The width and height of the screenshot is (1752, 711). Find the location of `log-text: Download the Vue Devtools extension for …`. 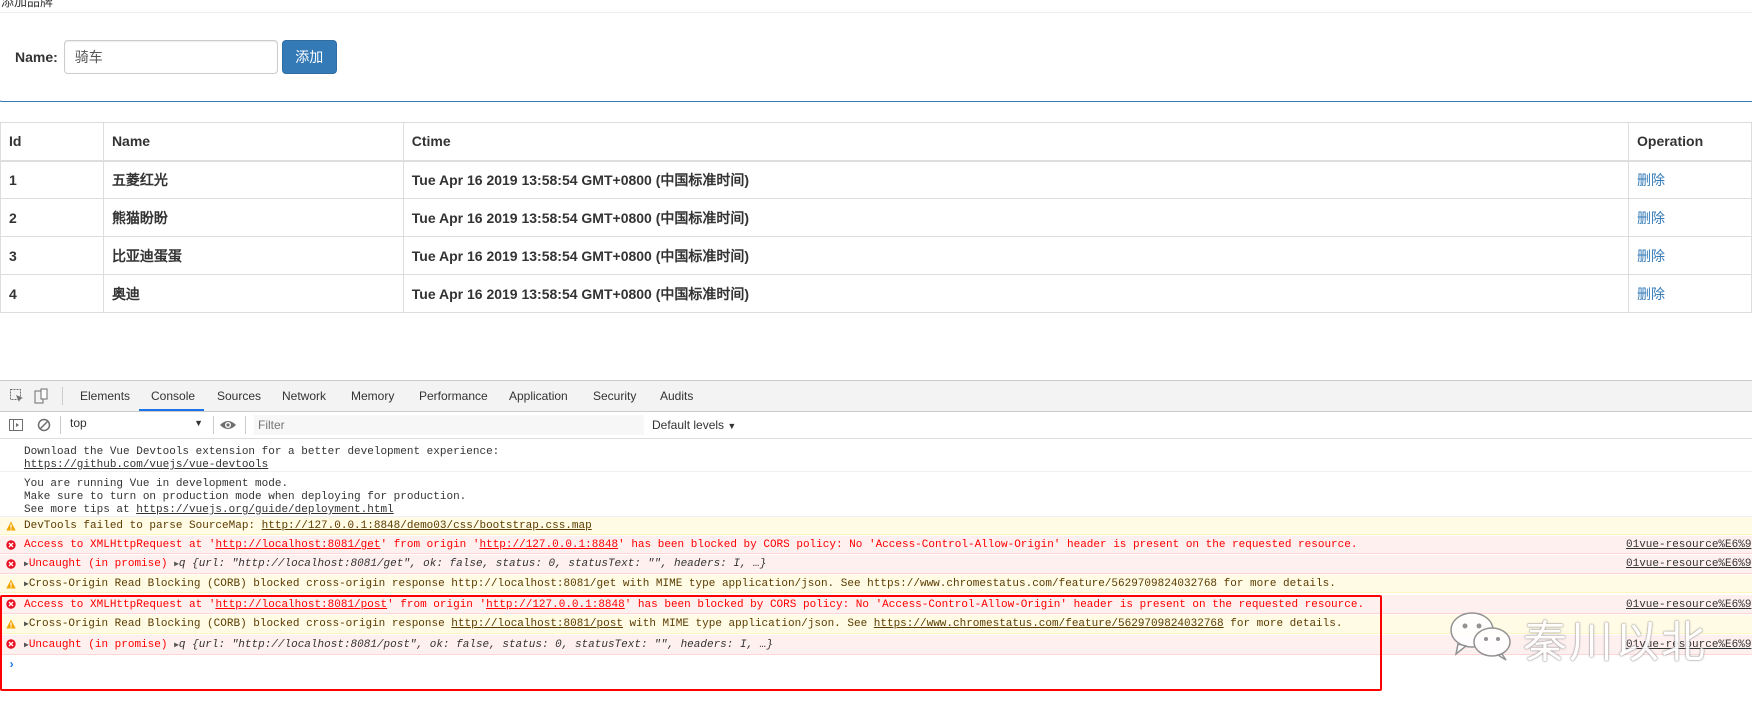

log-text: Download the Vue Devtools extension for … is located at coordinates (262, 452).